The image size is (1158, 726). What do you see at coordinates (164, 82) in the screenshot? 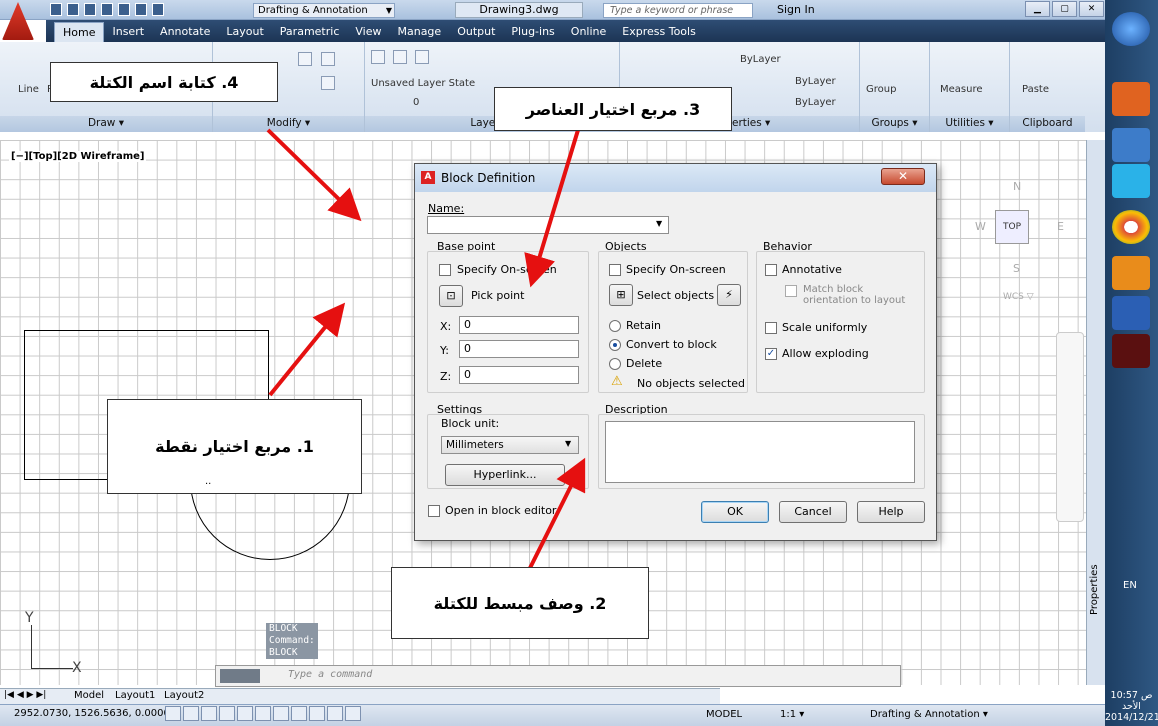
I see `annotation-4: 4. كتابة اسم الكتلة` at bounding box center [164, 82].